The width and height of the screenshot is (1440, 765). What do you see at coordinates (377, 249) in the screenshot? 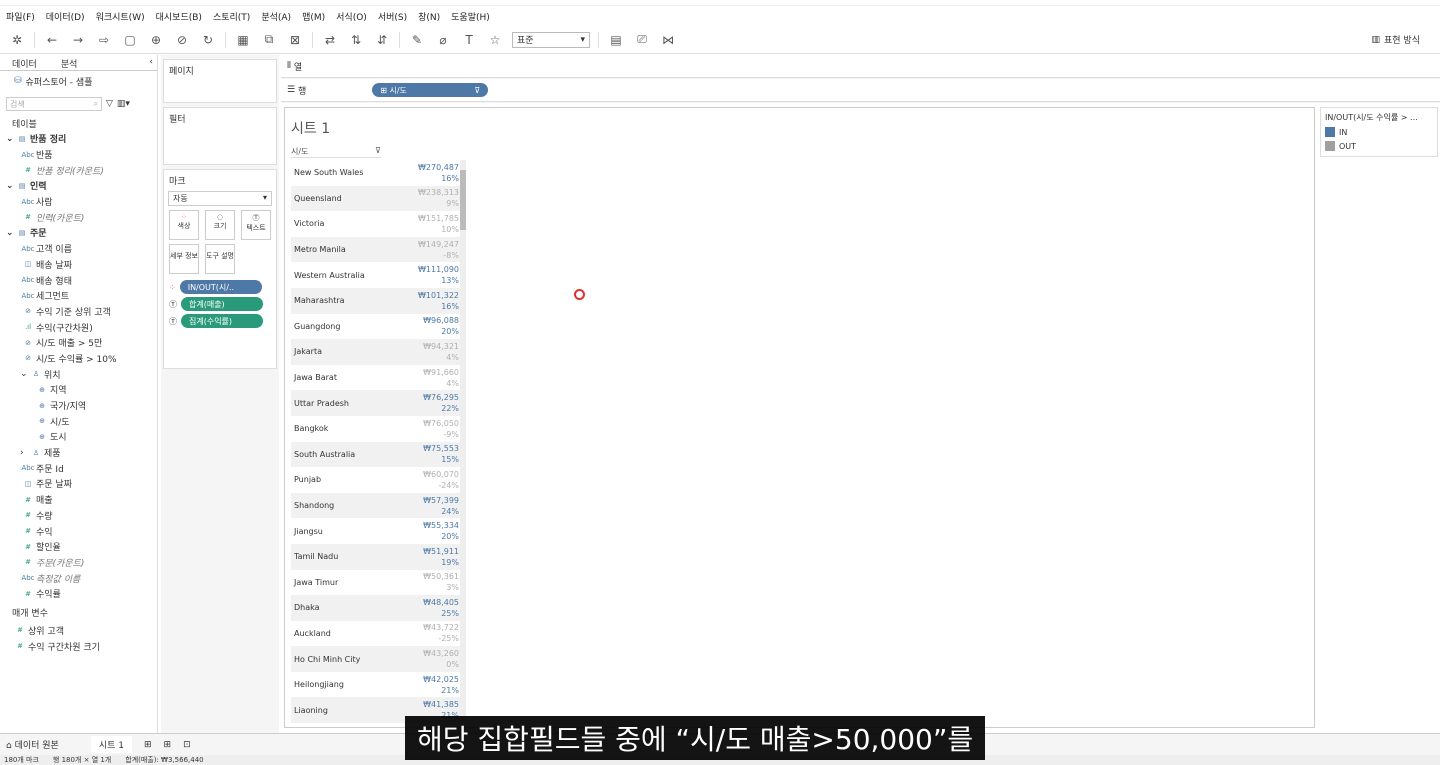
I see `table-row: Metro Manila ₩149,247 -8%` at bounding box center [377, 249].